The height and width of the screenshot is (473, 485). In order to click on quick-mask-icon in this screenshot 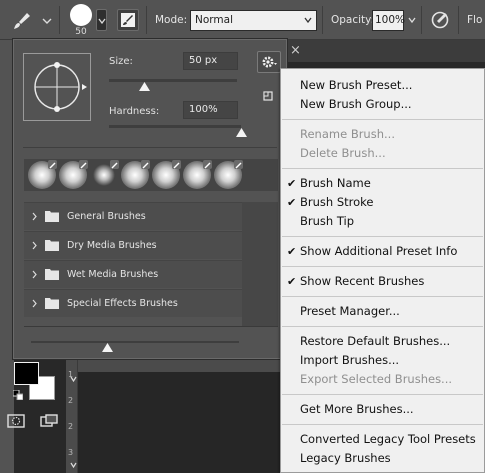, I will do `click(16, 421)`.